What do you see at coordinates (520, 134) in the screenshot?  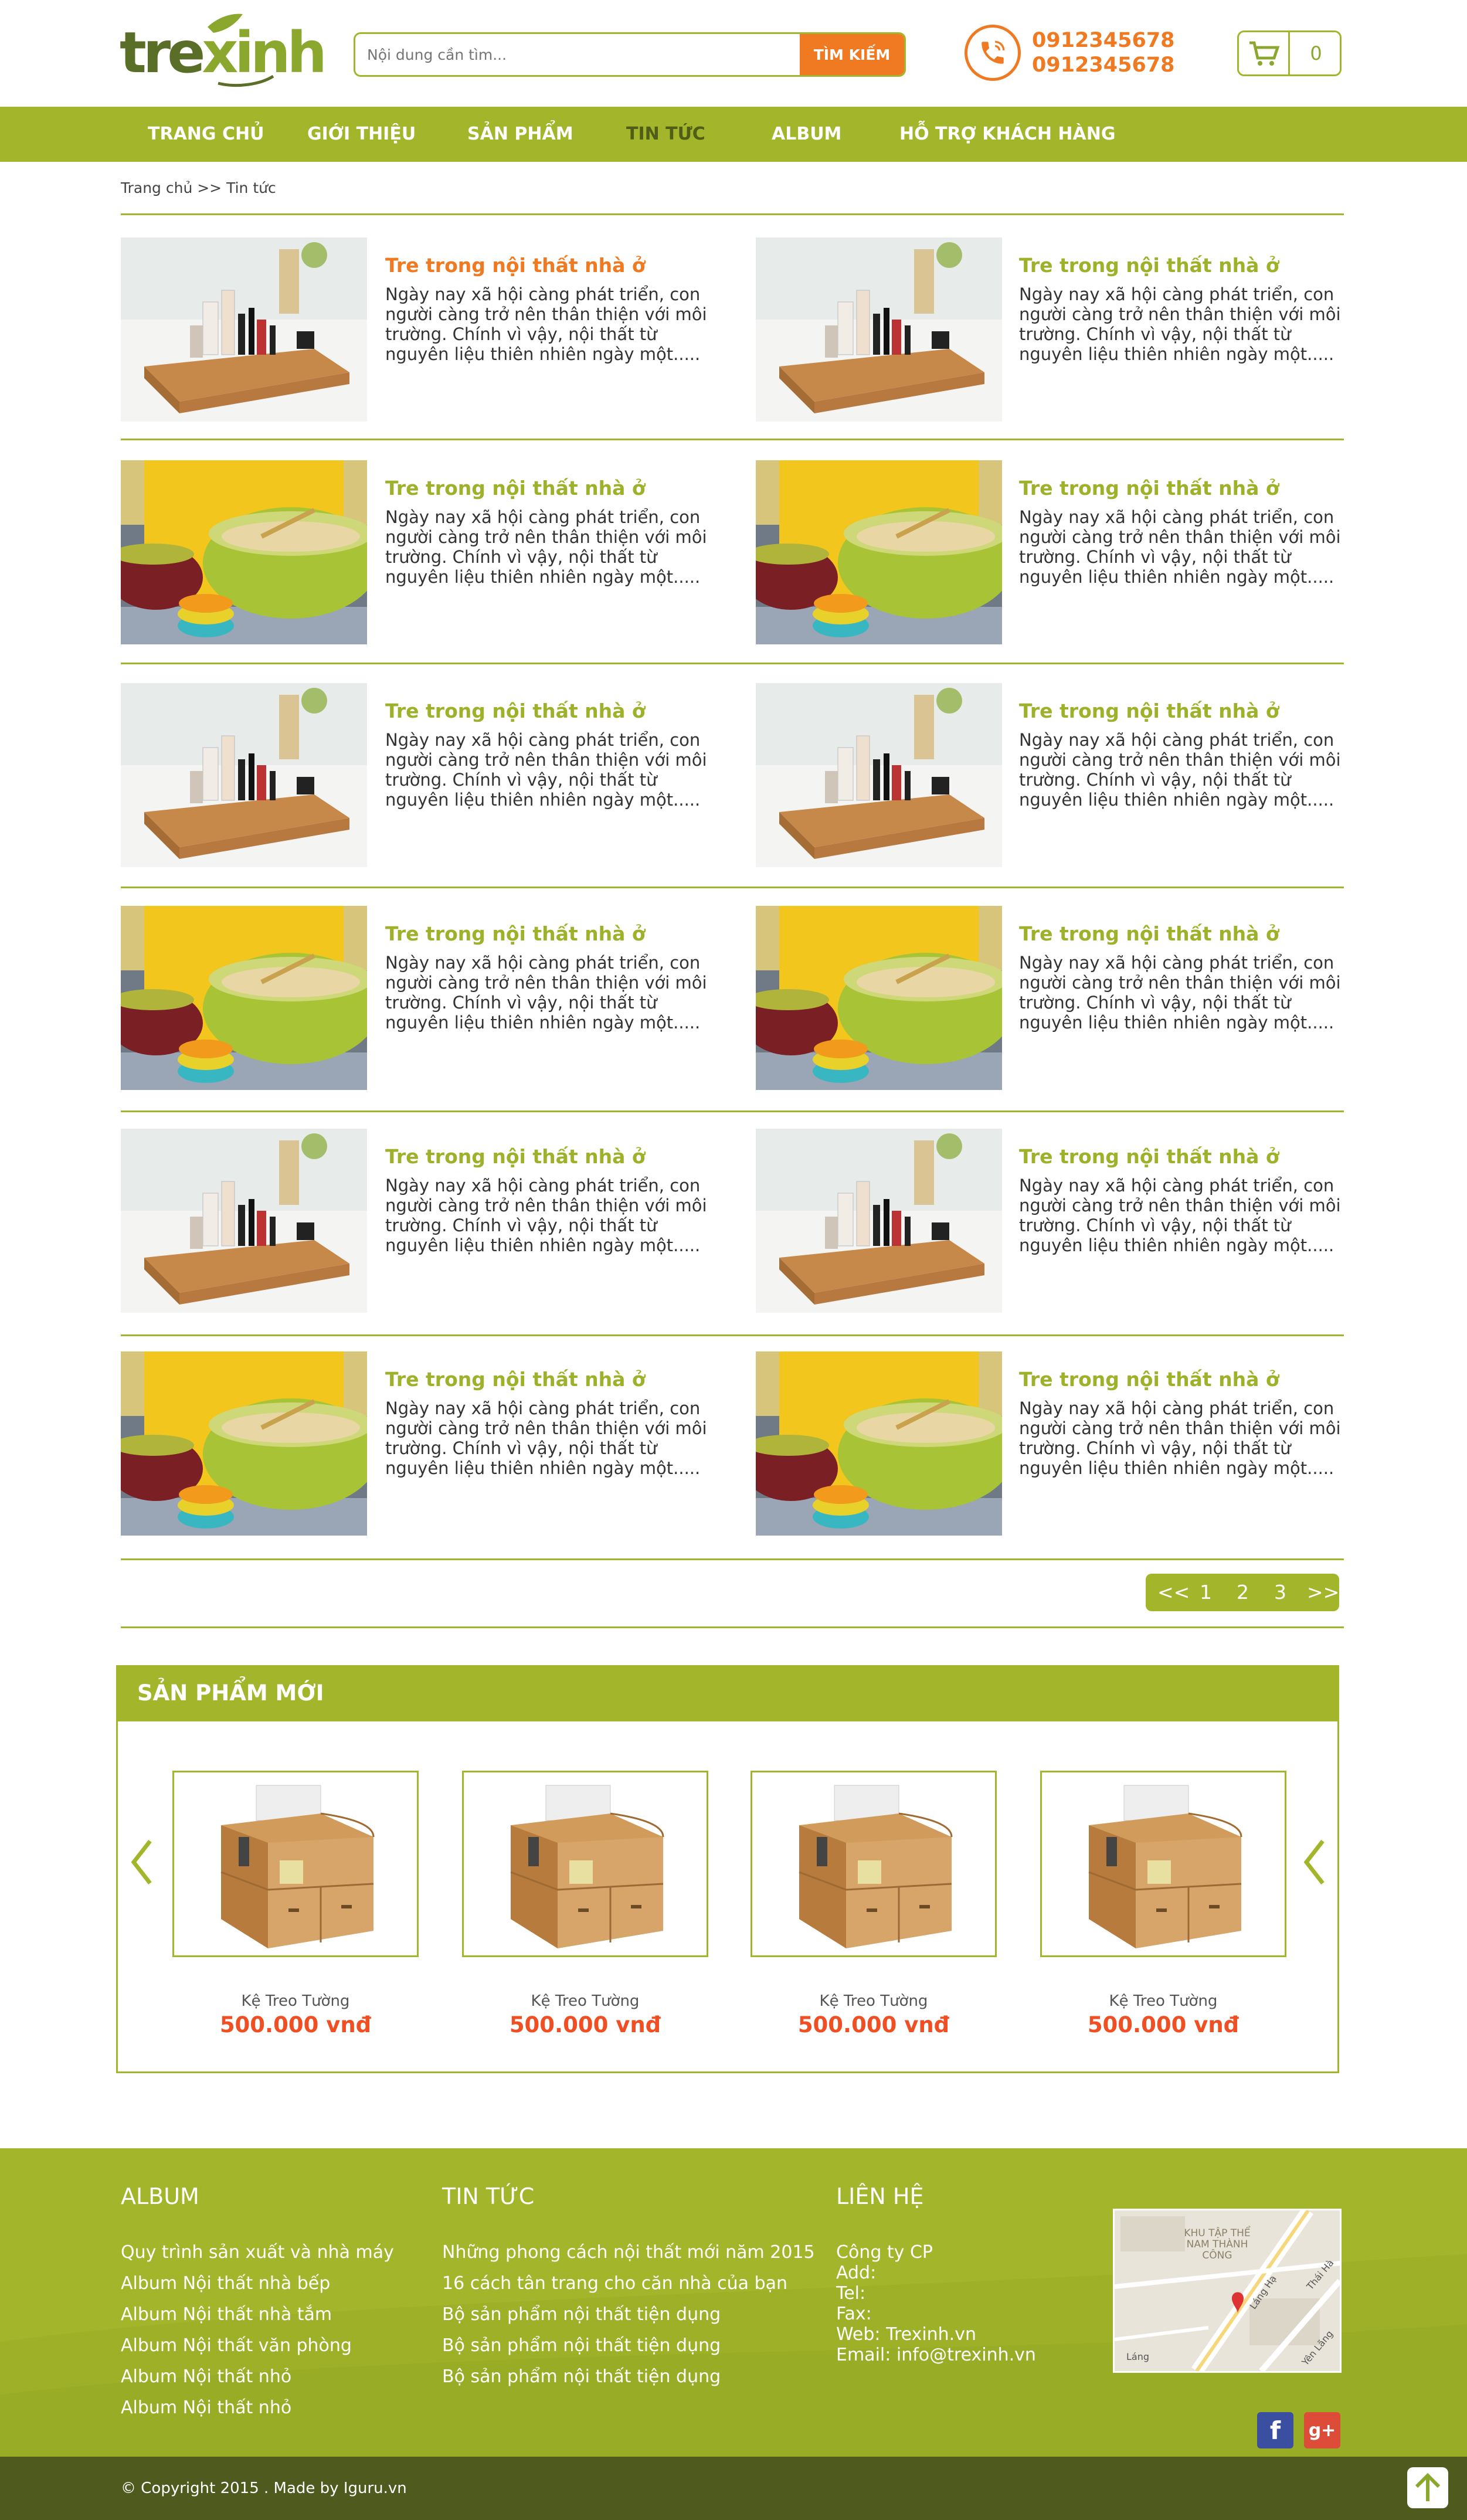 I see `nav-products: SẢN PHẨM` at bounding box center [520, 134].